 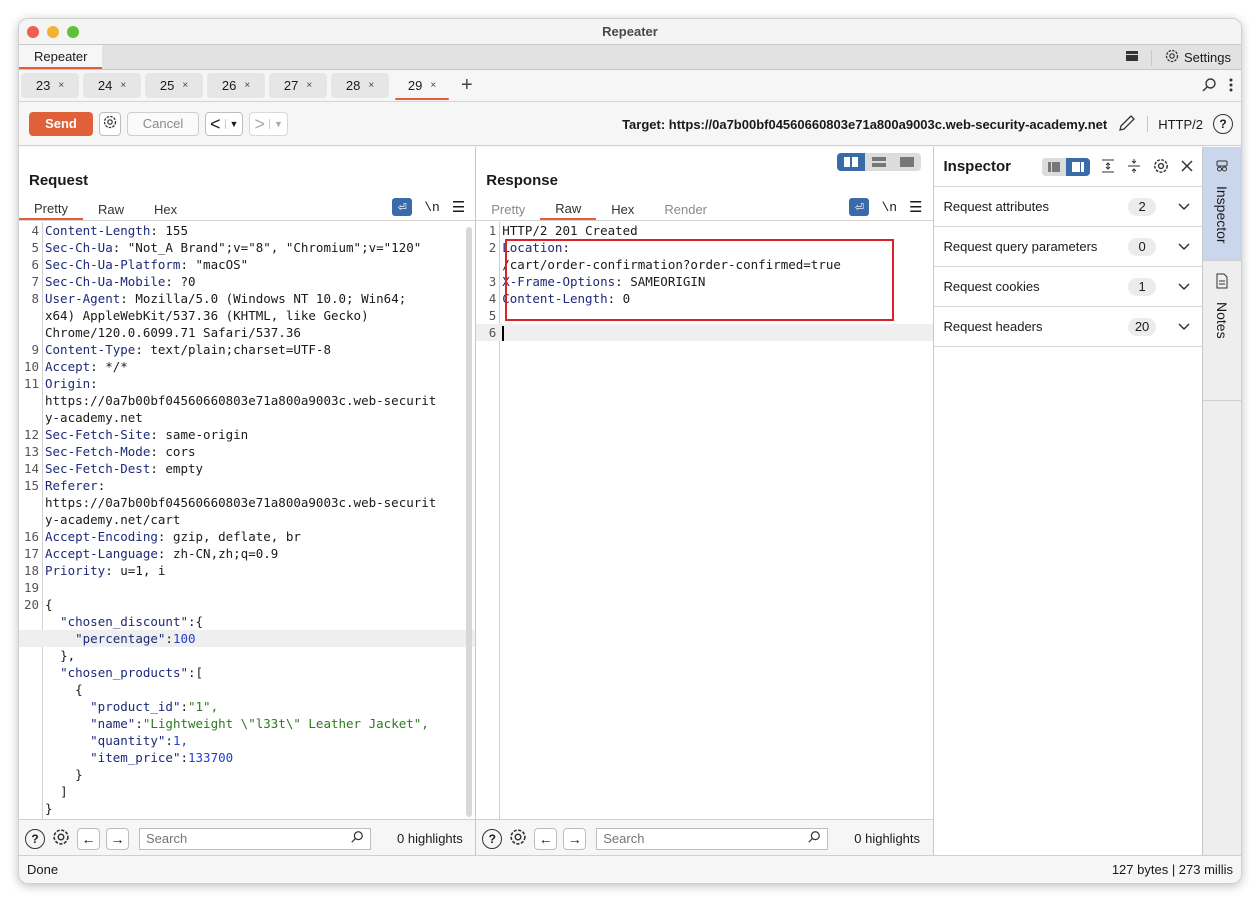 I want to click on maximize-window-button, so click(x=73, y=32).